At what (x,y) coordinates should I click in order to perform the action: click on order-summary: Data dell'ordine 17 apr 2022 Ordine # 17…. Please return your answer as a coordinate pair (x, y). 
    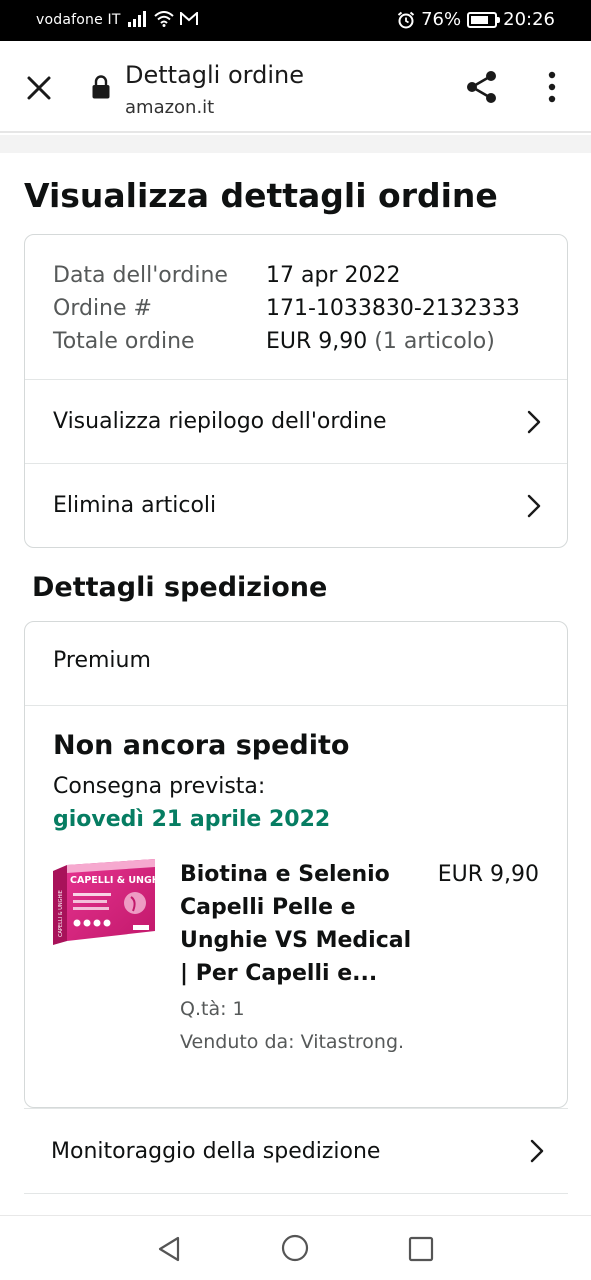
    Looking at the image, I should click on (286, 308).